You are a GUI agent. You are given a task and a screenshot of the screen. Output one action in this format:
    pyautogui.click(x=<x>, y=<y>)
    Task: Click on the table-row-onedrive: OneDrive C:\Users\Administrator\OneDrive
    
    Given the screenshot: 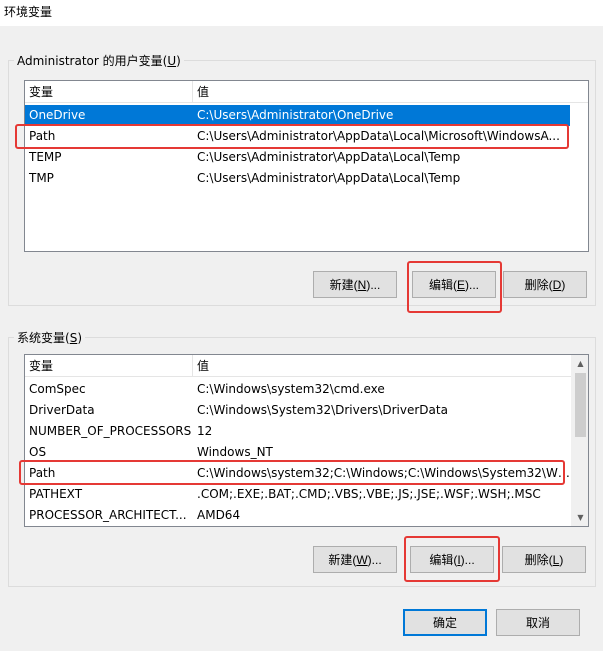 What is the action you would take?
    pyautogui.click(x=297, y=115)
    